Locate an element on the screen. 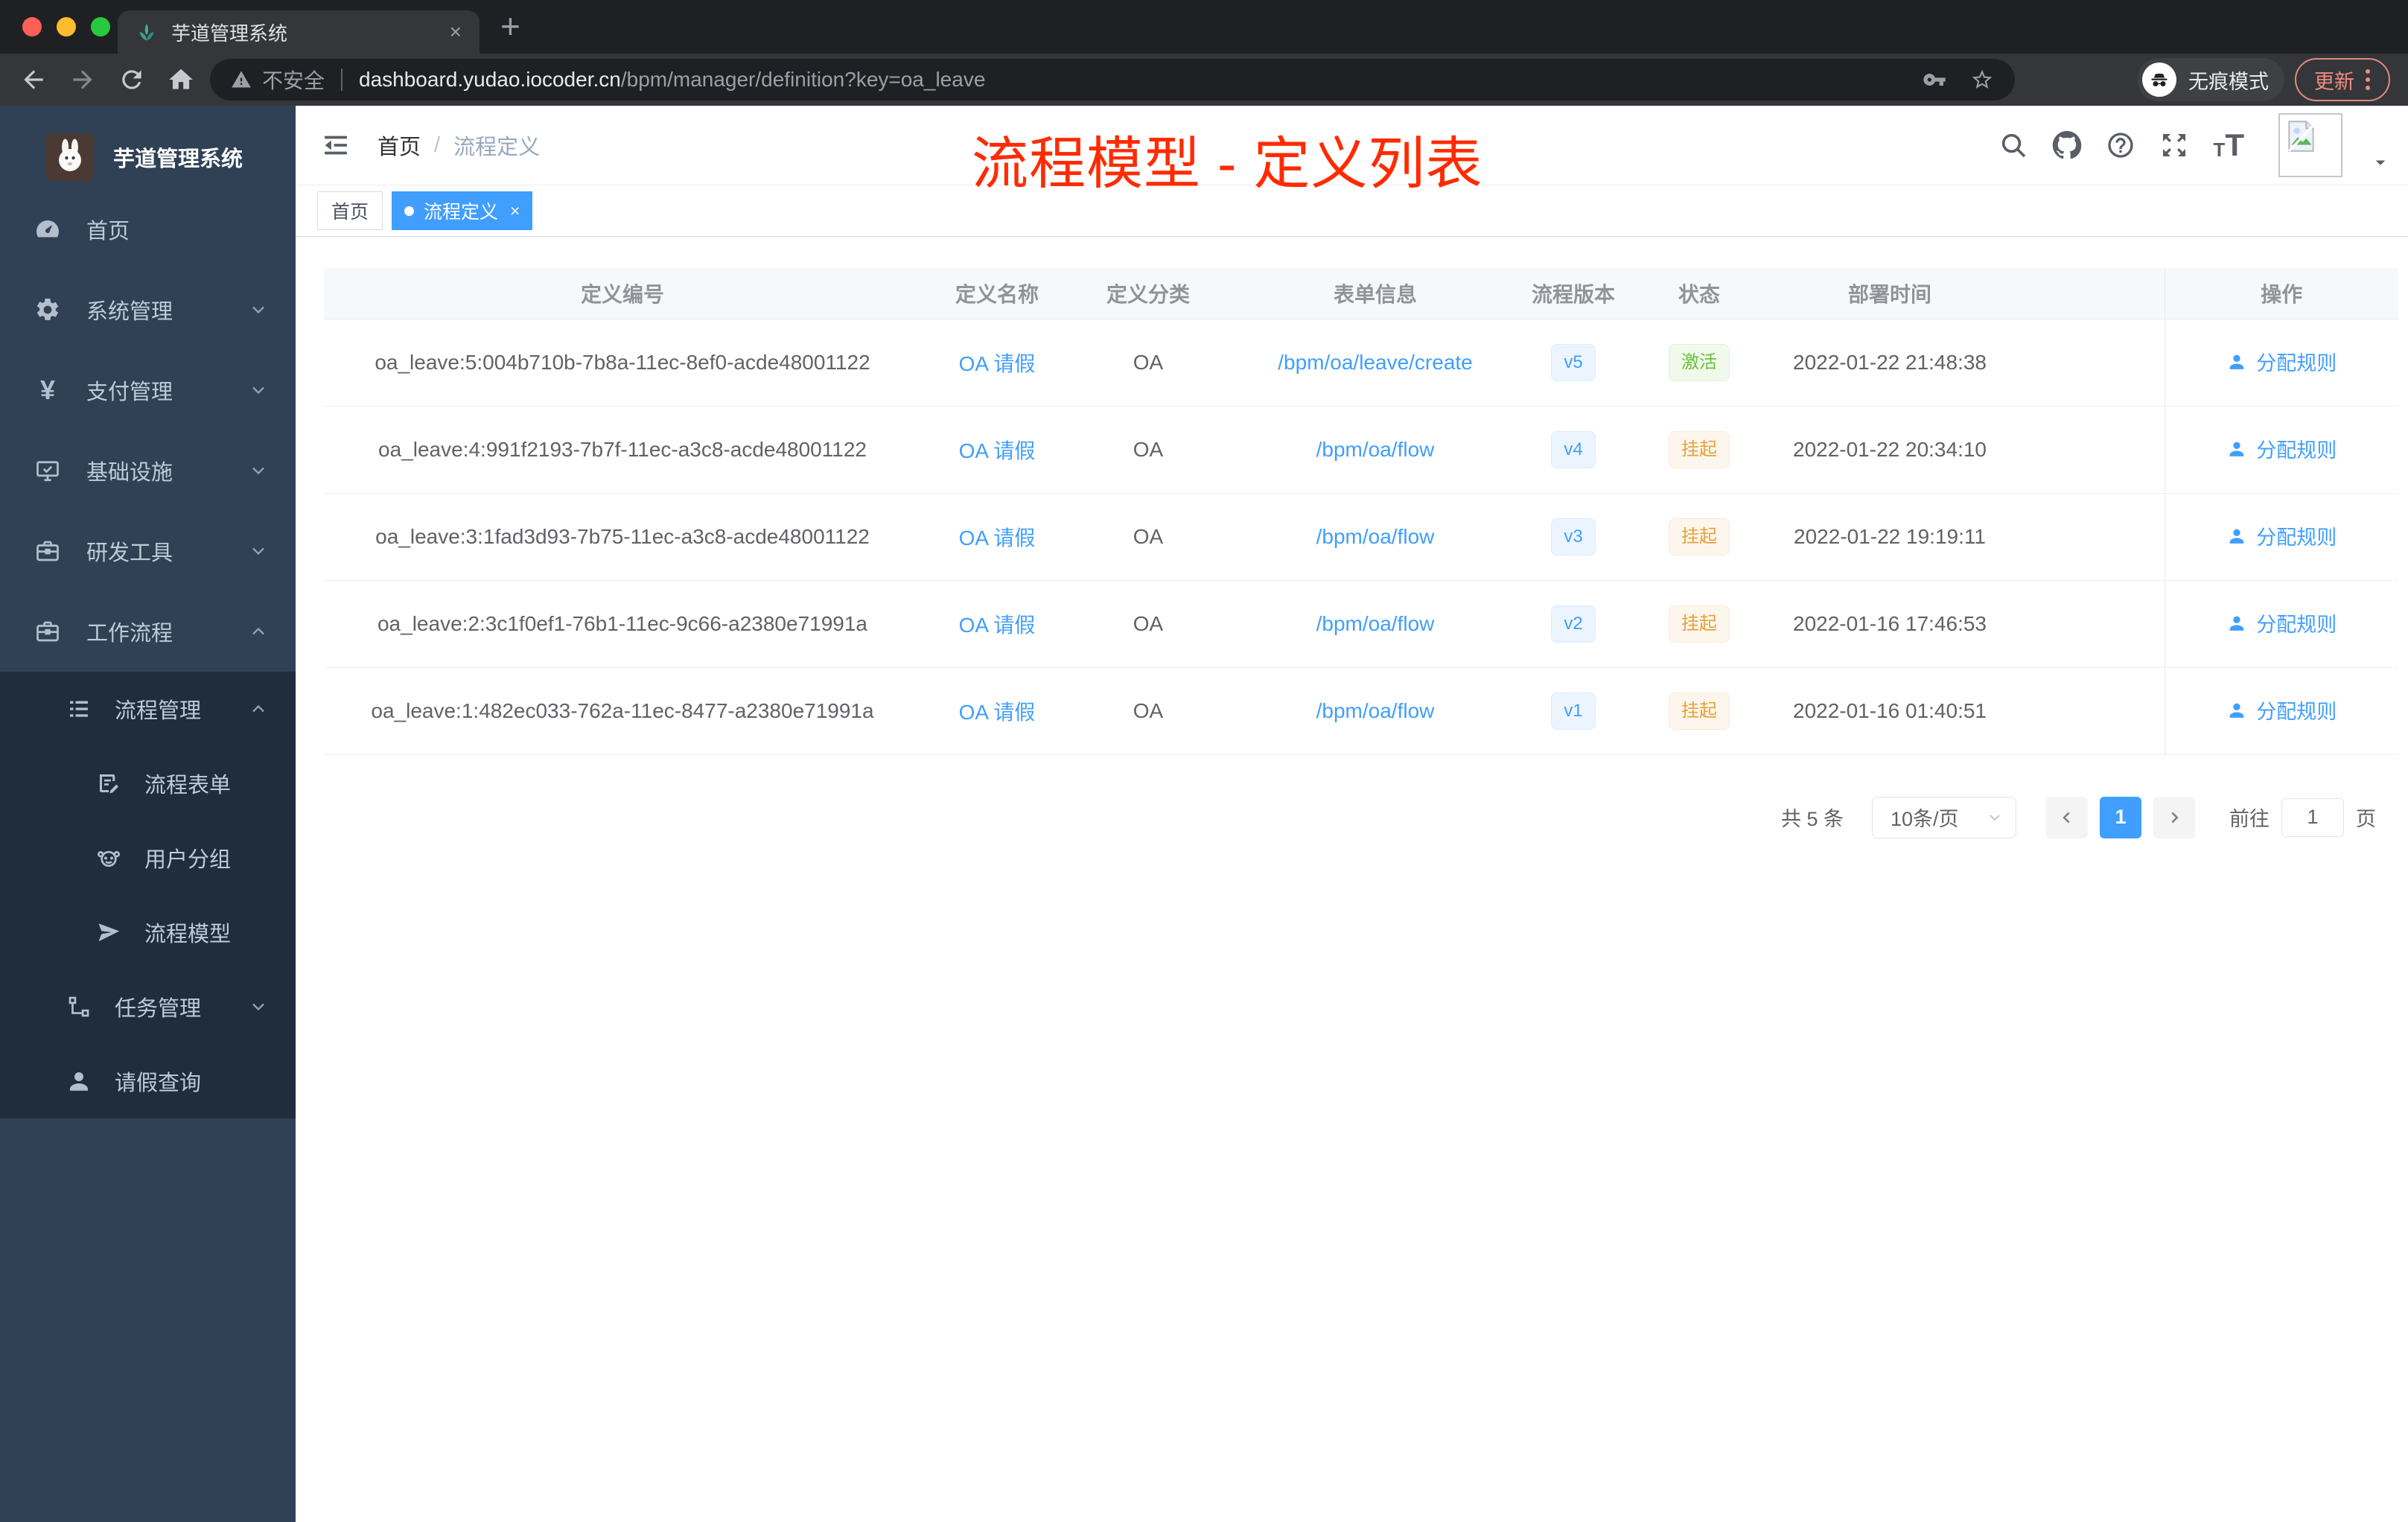 This screenshot has width=2408, height=1522. sidebar-item-leave-query: 请假查询 is located at coordinates (148, 1081).